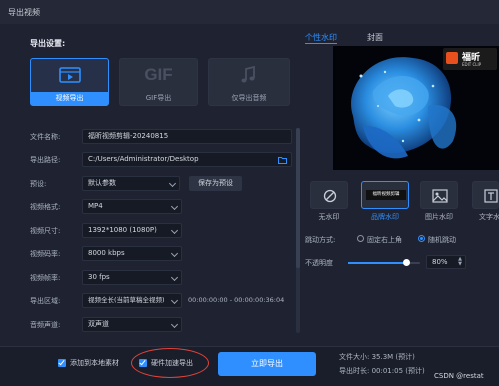  Describe the element at coordinates (385, 217) in the screenshot. I see `brand-watermark-label: 品牌水印` at that location.